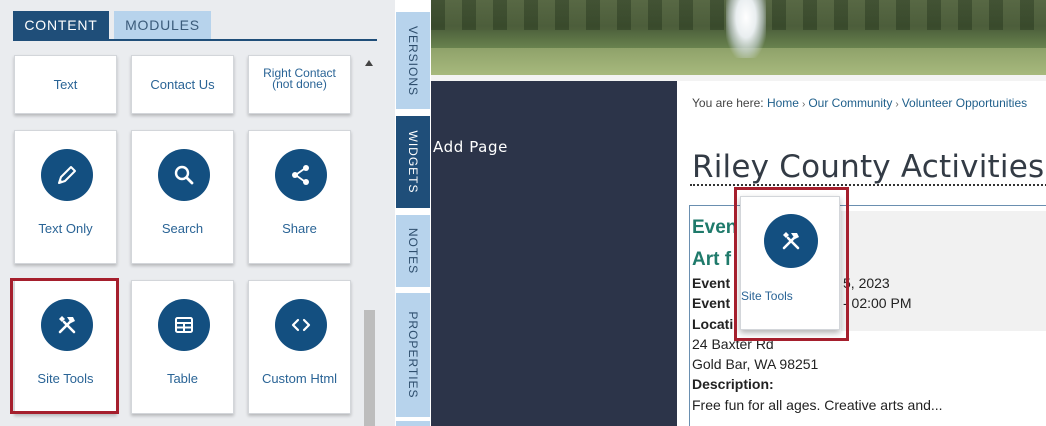 This screenshot has width=1046, height=426. Describe the element at coordinates (791, 283) in the screenshot. I see `event-date: Event 5, 2023` at that location.